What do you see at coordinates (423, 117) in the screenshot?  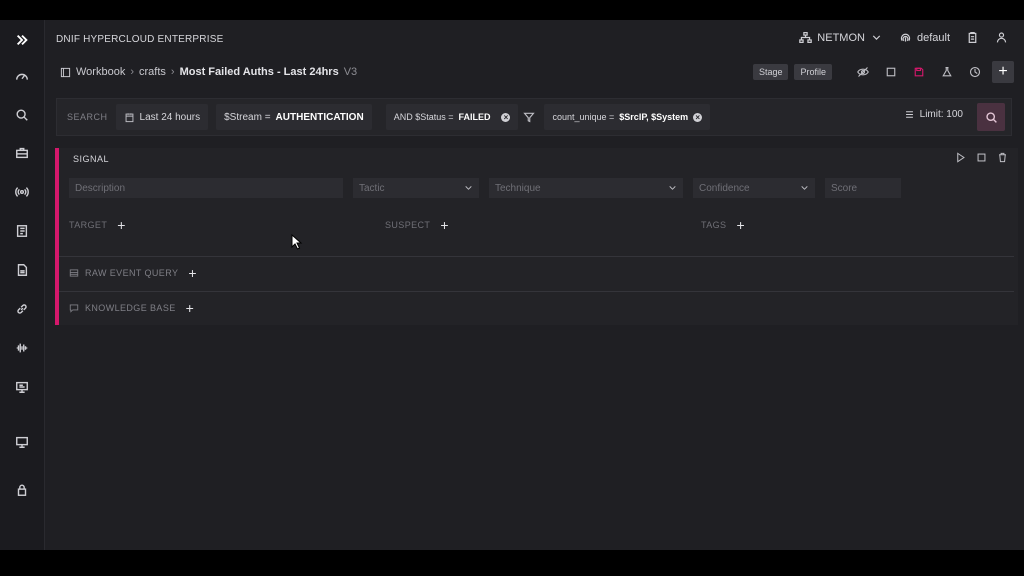 I see `filter-prefix: AND $Status =` at bounding box center [423, 117].